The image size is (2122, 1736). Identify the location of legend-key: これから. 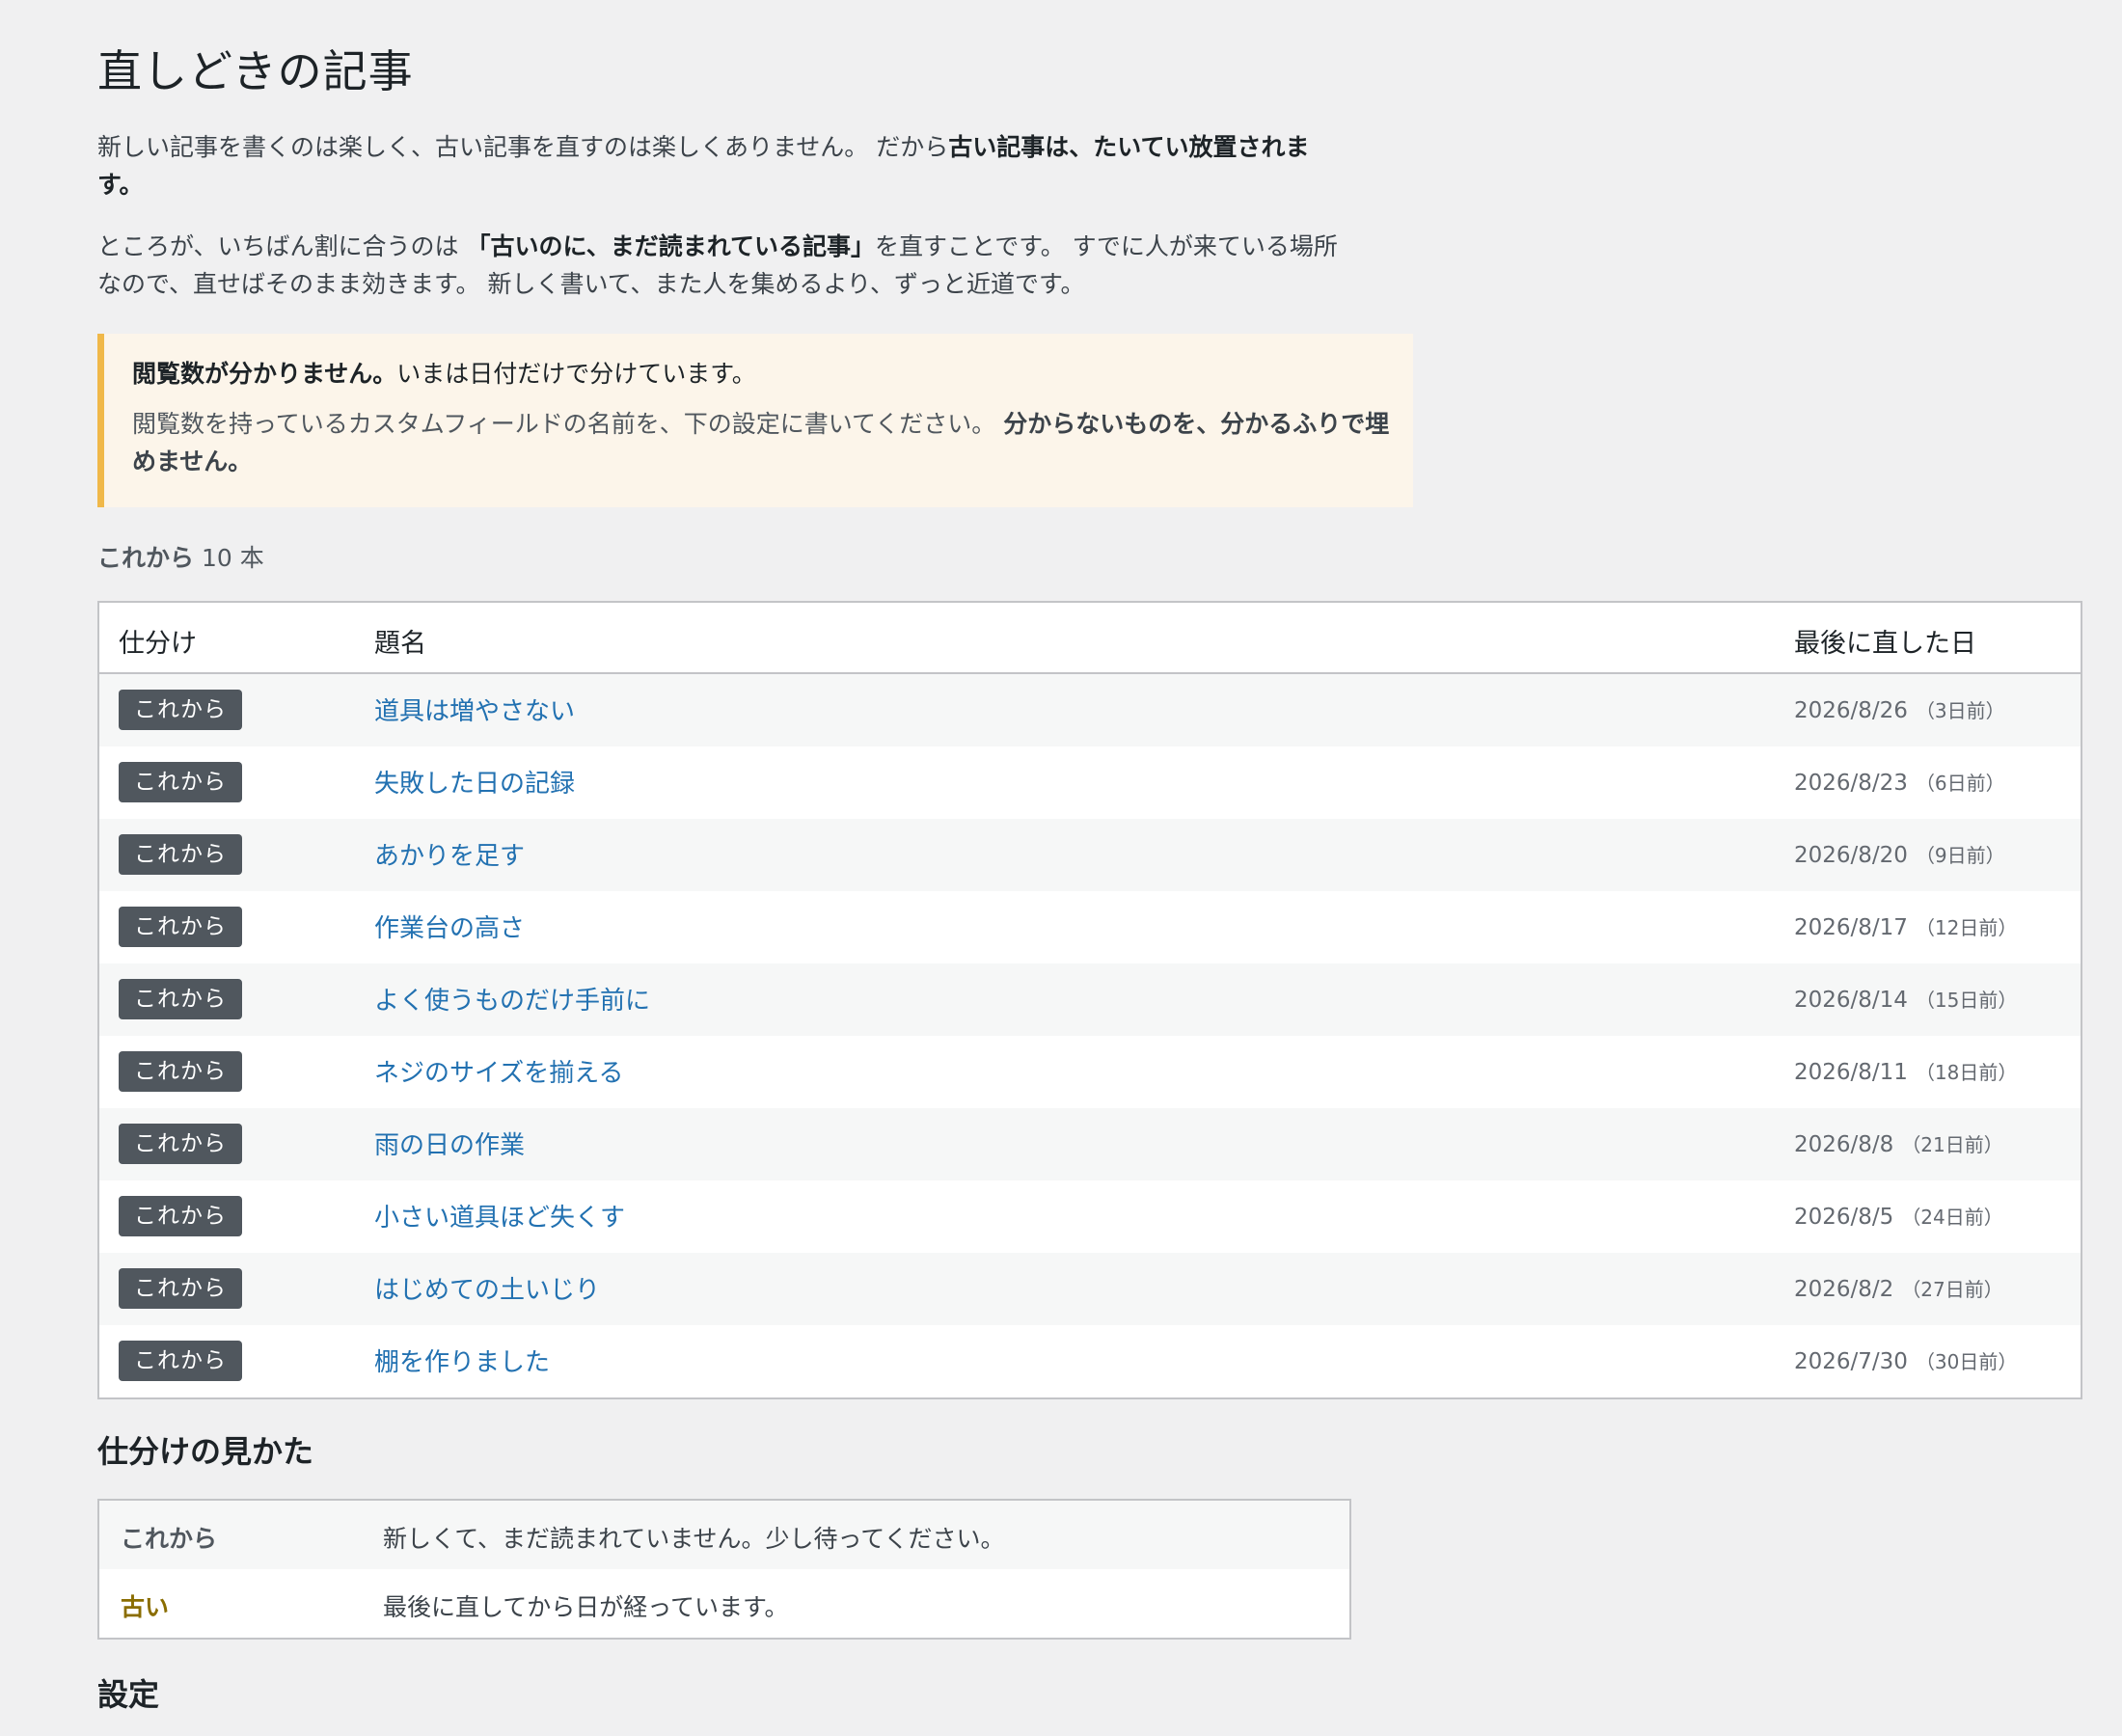
(170, 1539).